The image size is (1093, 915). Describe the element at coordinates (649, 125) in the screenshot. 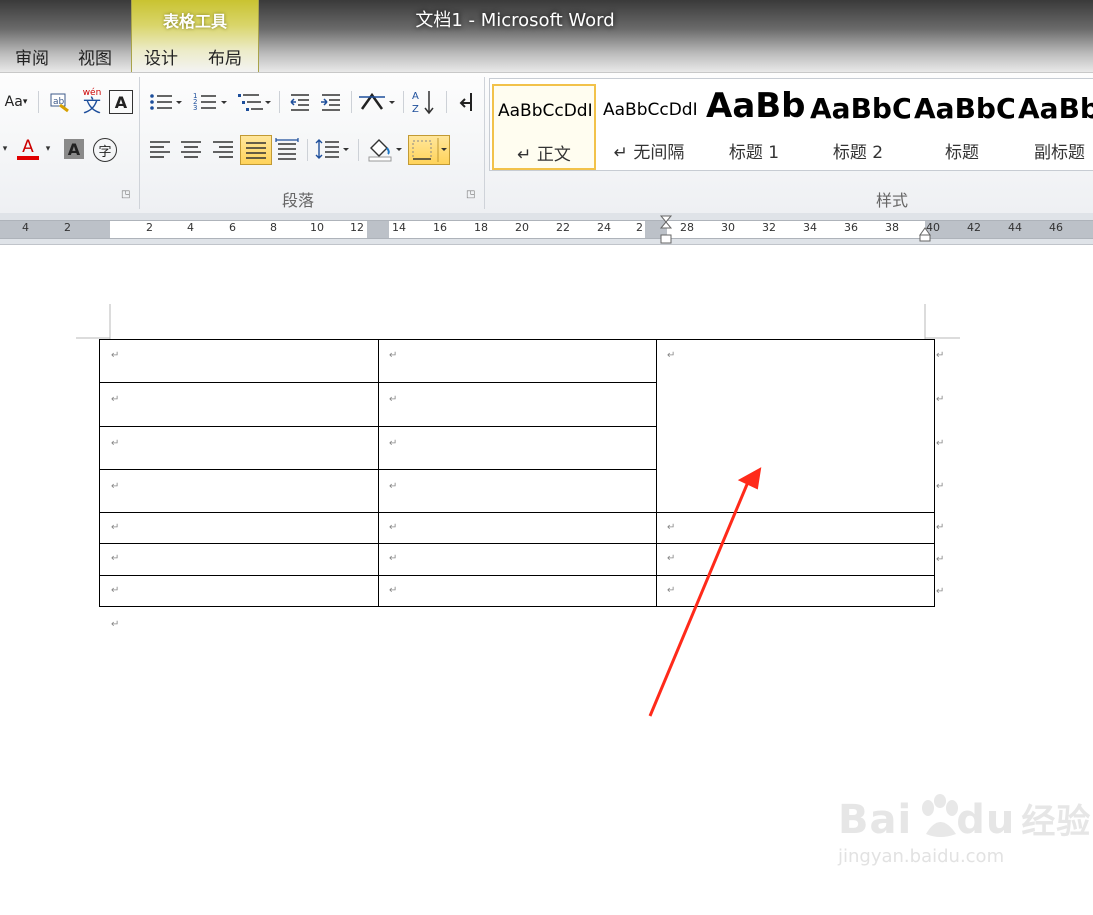

I see `style-item-no-spacing: AaBbCcDdI ↵ 无间隔` at that location.